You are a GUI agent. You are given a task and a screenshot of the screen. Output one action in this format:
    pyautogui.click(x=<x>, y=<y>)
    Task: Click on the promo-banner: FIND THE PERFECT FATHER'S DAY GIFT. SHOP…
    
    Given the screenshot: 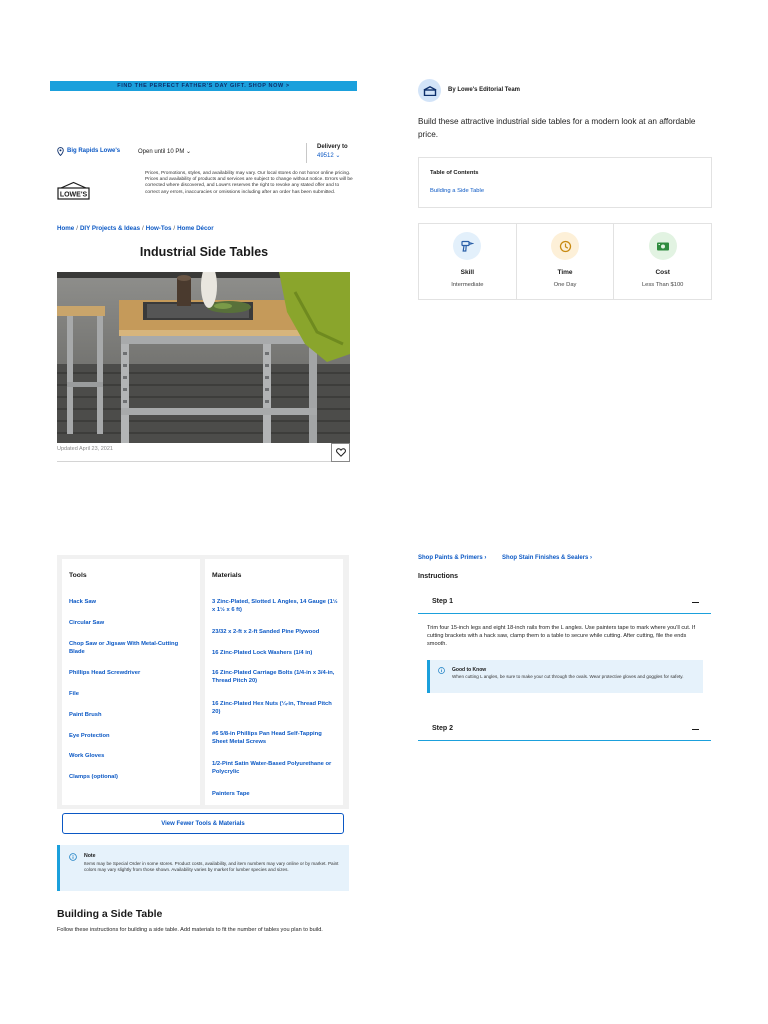 What is the action you would take?
    pyautogui.click(x=203, y=86)
    